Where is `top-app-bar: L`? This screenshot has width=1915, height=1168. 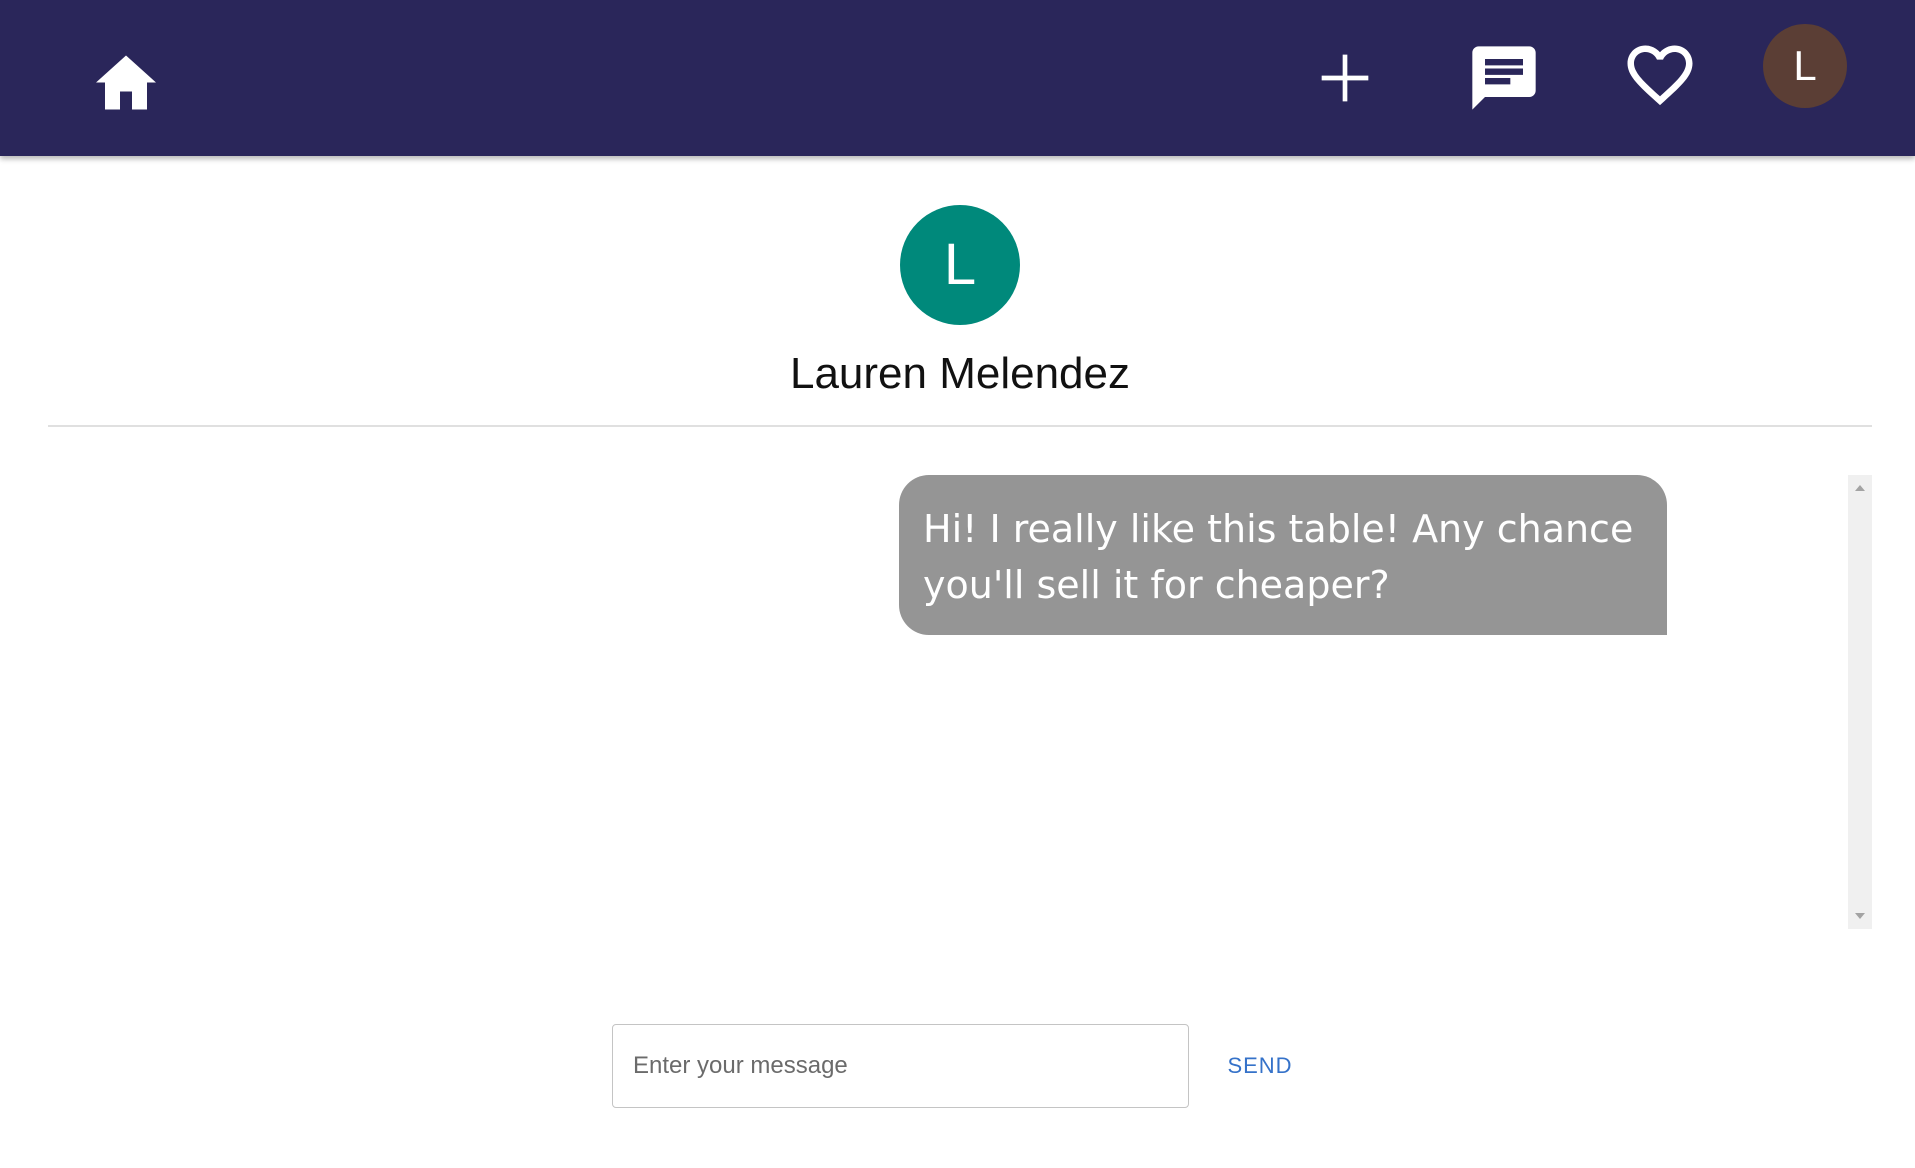 top-app-bar: L is located at coordinates (957, 78).